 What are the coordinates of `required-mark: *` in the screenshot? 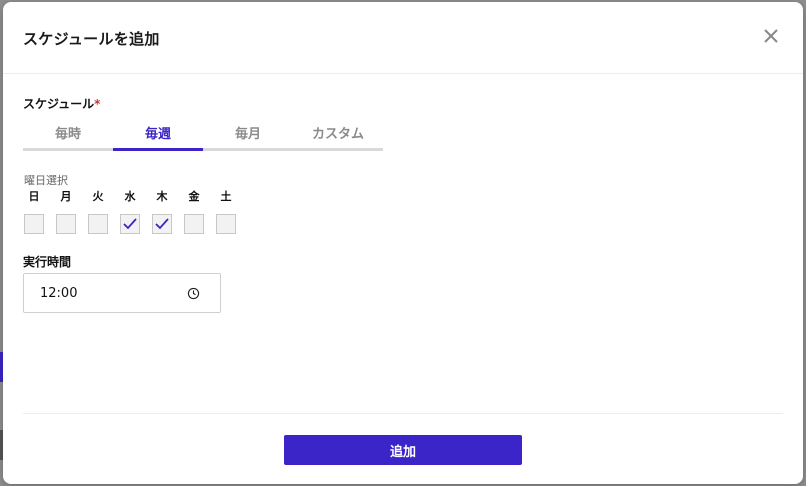 It's located at (97, 104).